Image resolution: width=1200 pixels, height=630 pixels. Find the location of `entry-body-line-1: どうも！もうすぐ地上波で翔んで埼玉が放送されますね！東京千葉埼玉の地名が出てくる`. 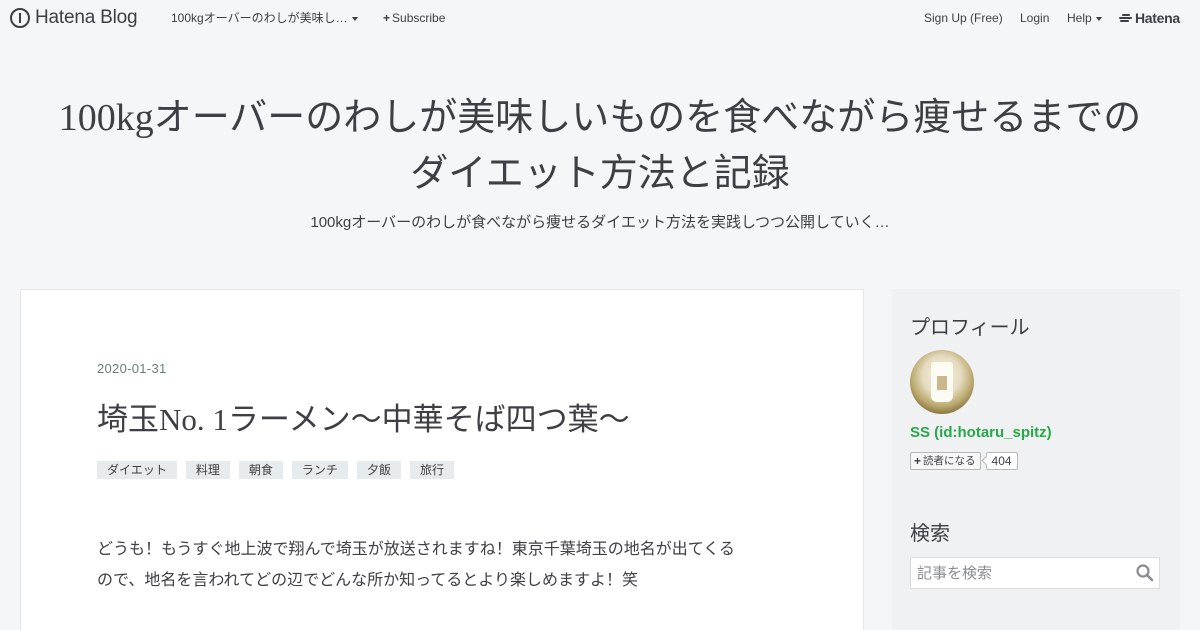

entry-body-line-1: どうも！もうすぐ地上波で翔んで埼玉が放送されますね！東京千葉埼玉の地名が出てくる is located at coordinates (416, 549).